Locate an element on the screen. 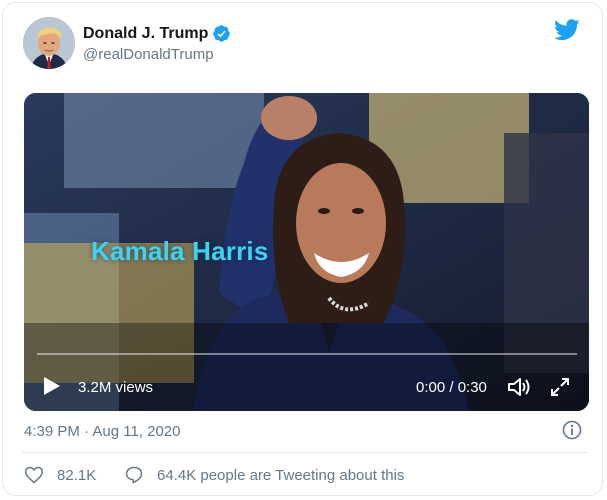 Image resolution: width=607 pixels, height=500 pixels. user-handle: @realDonaldTrump is located at coordinates (148, 54).